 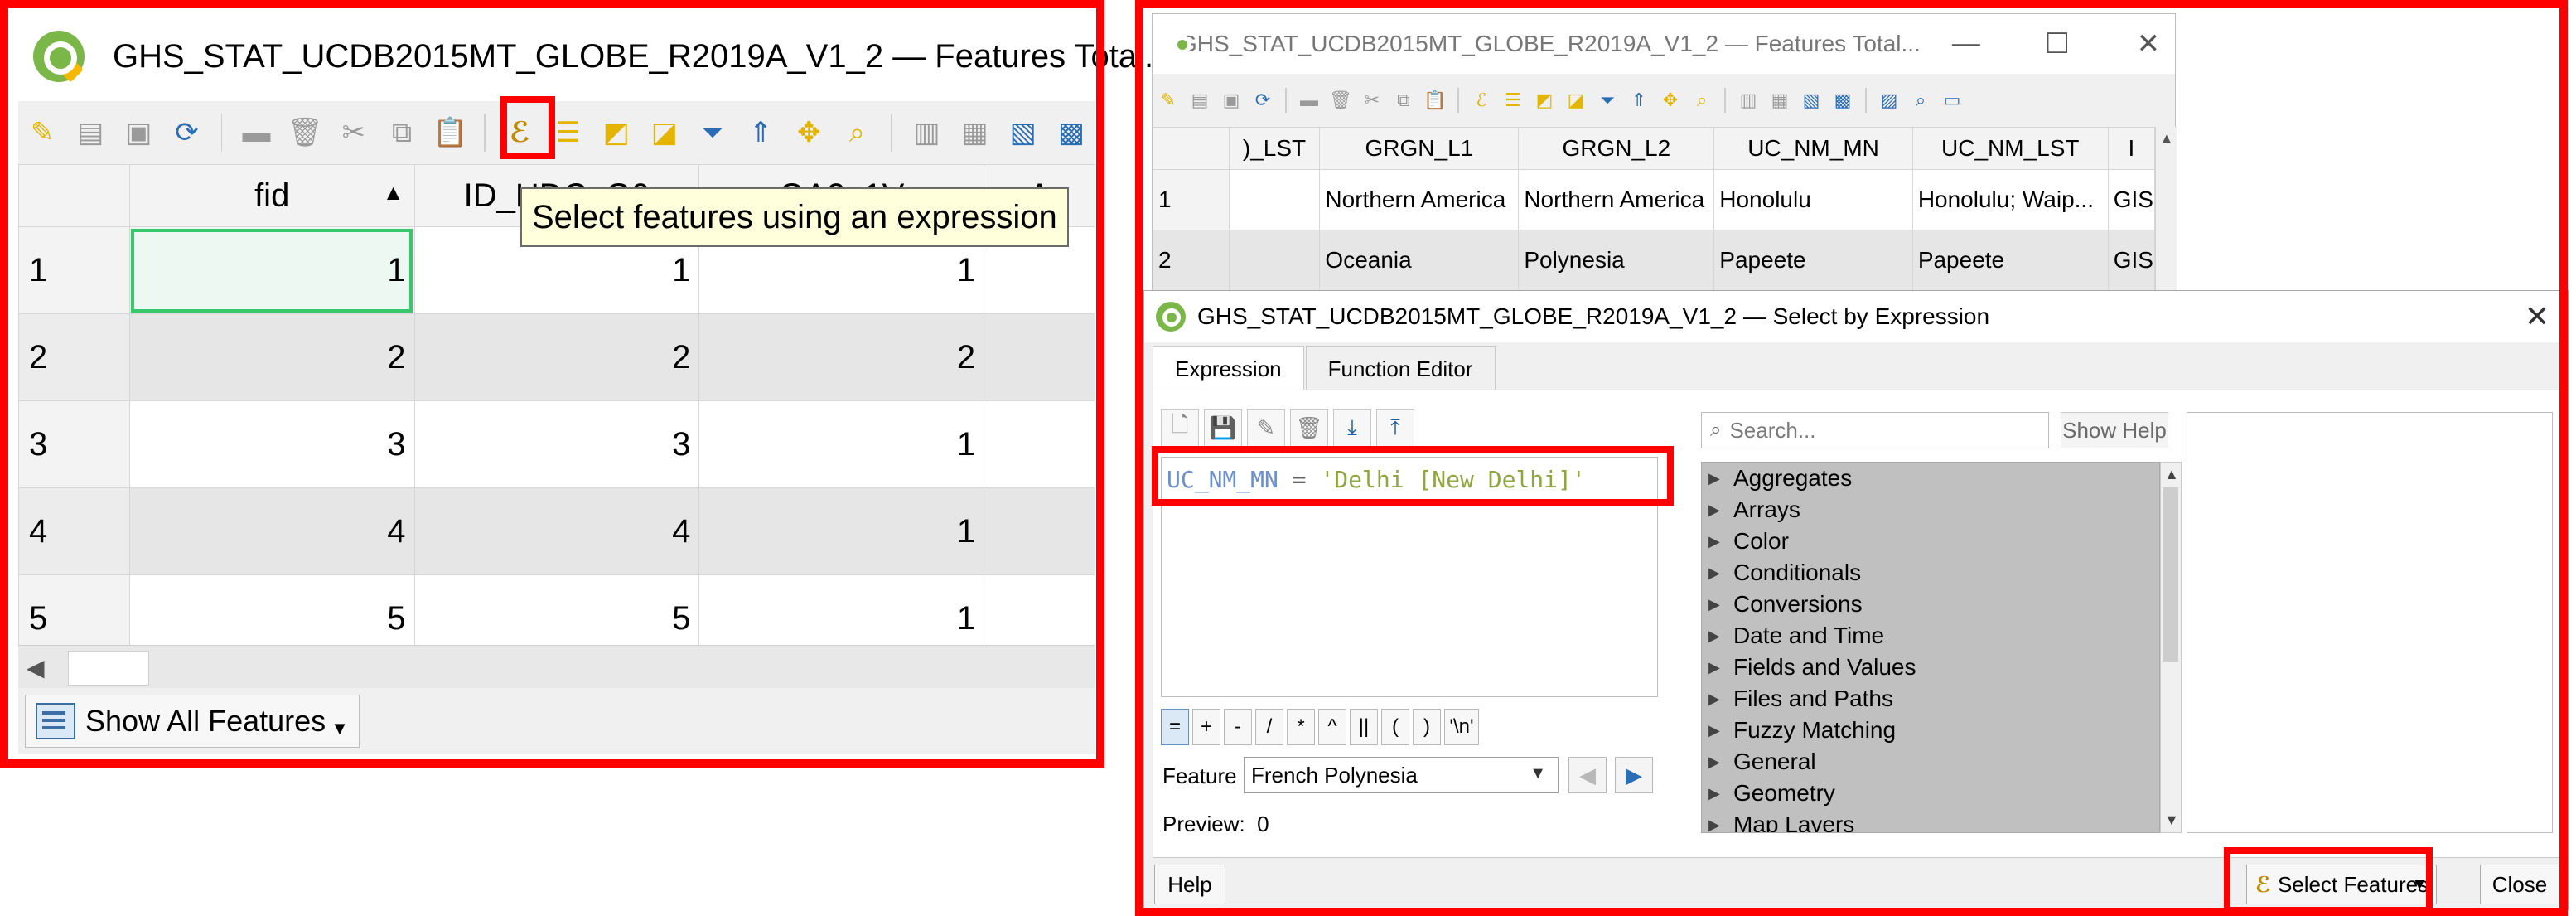 What do you see at coordinates (1576, 100) in the screenshot?
I see `deselect-all-icon: ◪` at bounding box center [1576, 100].